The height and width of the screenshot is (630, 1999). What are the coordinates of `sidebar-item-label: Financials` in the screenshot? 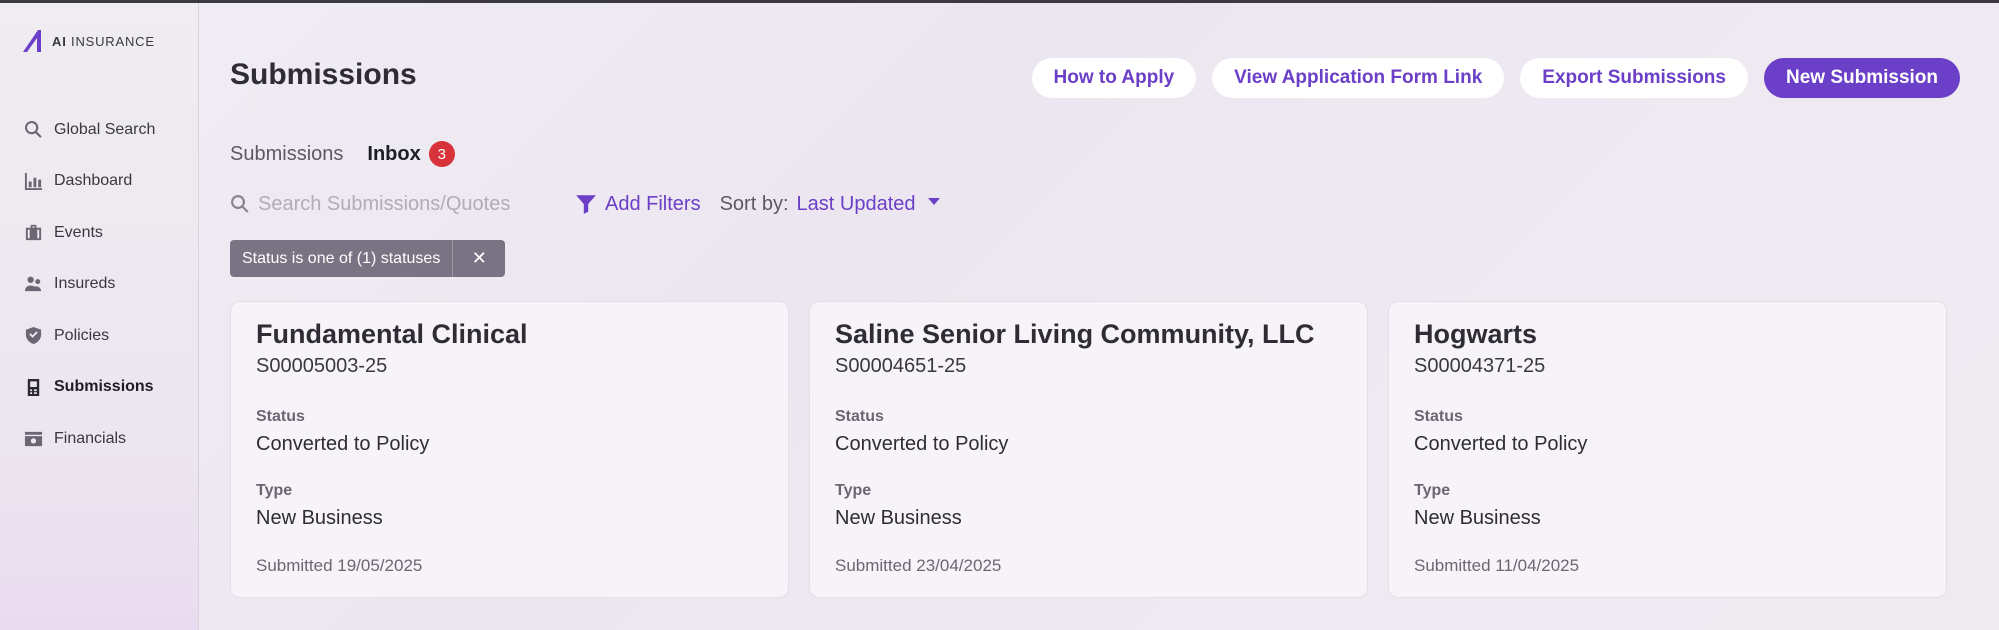 It's located at (90, 438).